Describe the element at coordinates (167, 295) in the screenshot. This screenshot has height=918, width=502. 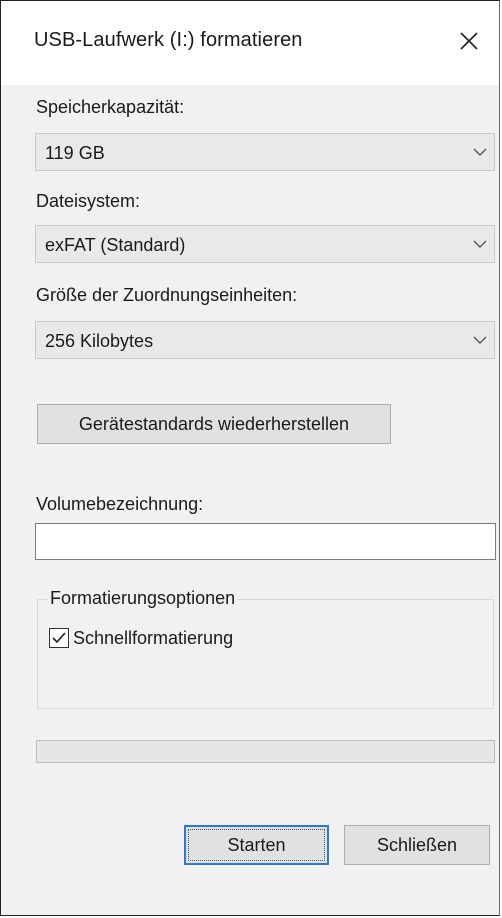
I see `allocation-label: Größe der Zuordnungseinheiten:` at that location.